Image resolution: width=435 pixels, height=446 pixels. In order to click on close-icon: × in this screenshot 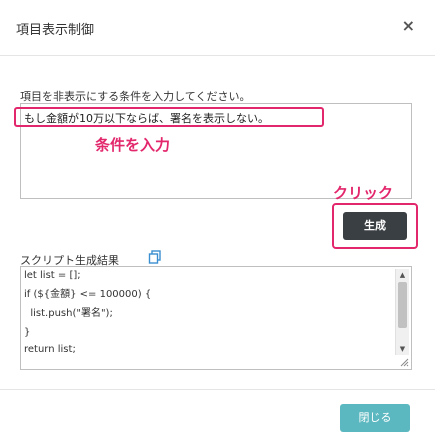, I will do `click(408, 26)`.